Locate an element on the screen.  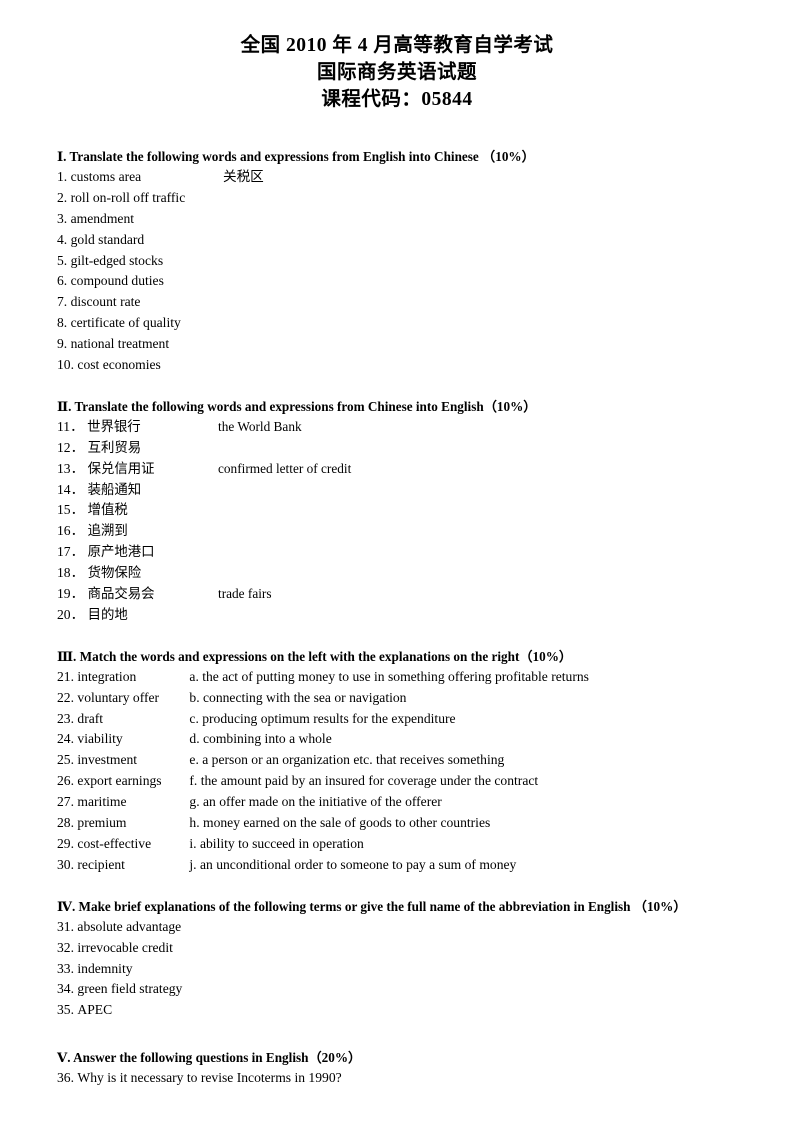
item-term: green field strategy is located at coordinates (130, 989).